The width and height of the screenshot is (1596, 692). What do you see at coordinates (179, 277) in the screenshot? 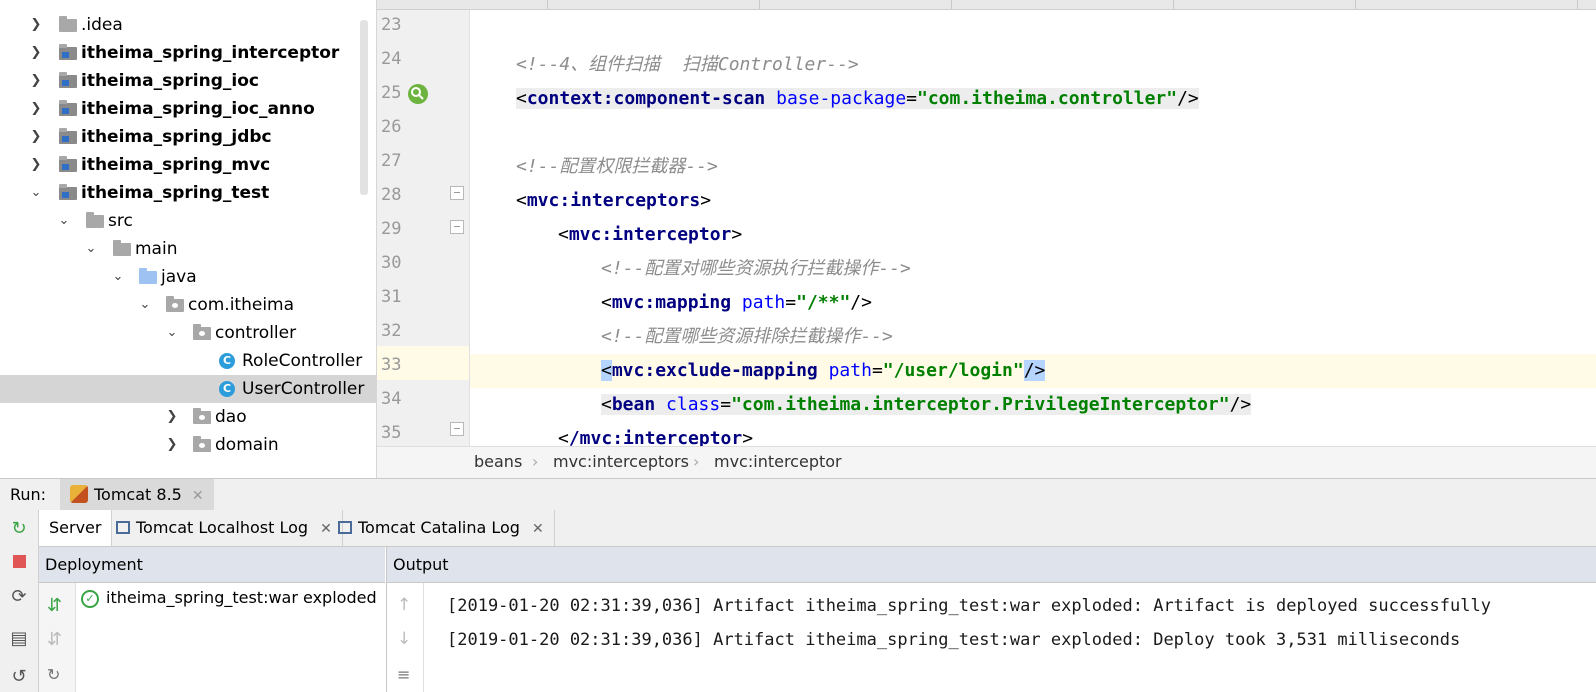
I see `tree-item-label: java` at bounding box center [179, 277].